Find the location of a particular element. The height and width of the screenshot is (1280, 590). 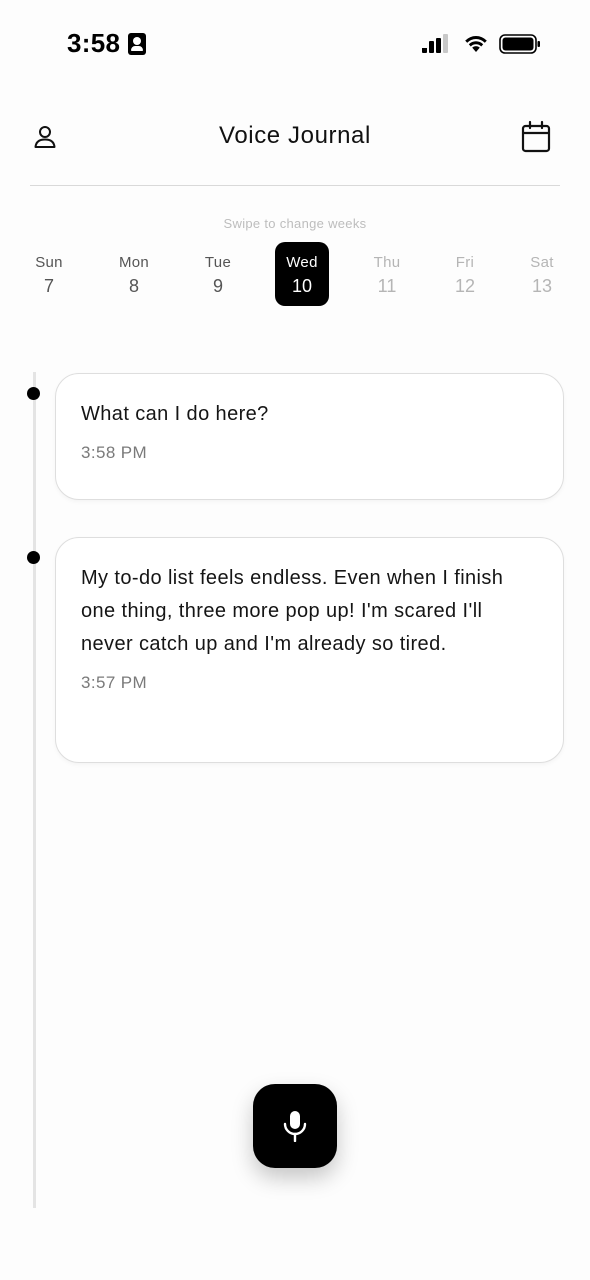

day-number: 8 is located at coordinates (133, 286).